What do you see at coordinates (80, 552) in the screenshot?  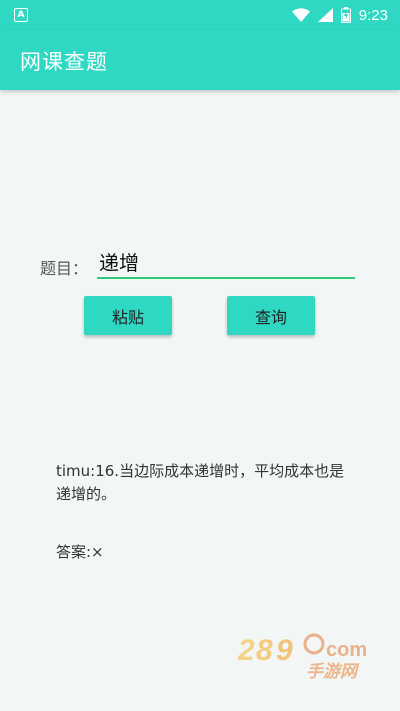 I see `result-answer-text: 答案:×` at bounding box center [80, 552].